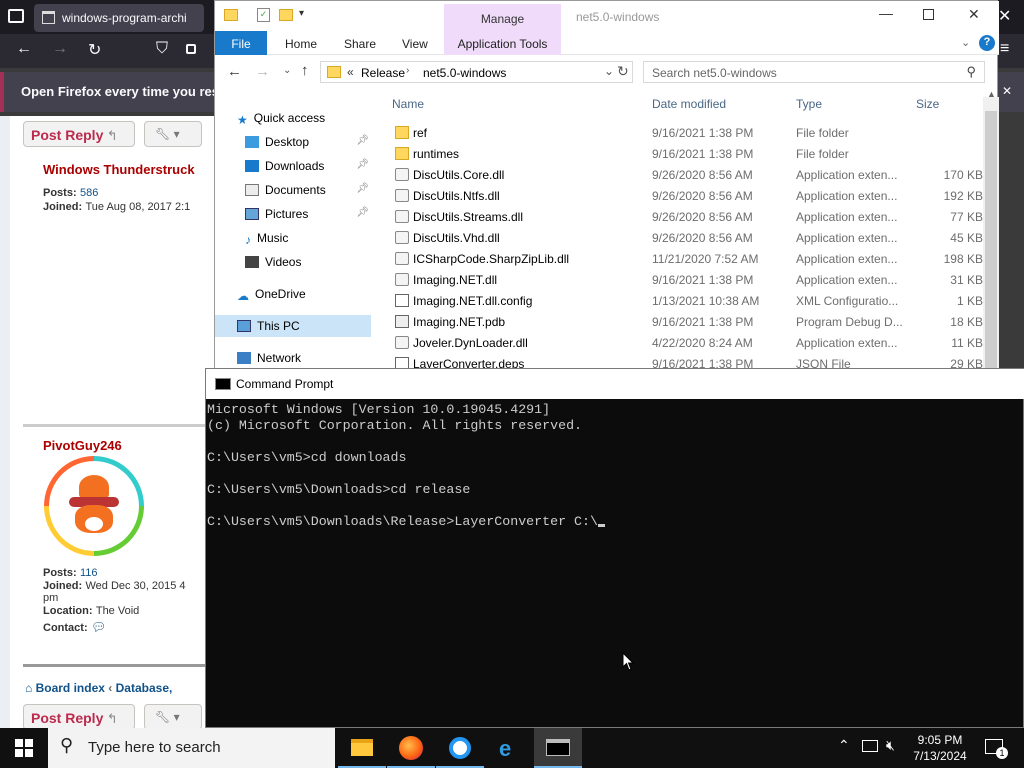  Describe the element at coordinates (965, 42) in the screenshot. I see `expand-ribbon-icon: ⌄` at that location.